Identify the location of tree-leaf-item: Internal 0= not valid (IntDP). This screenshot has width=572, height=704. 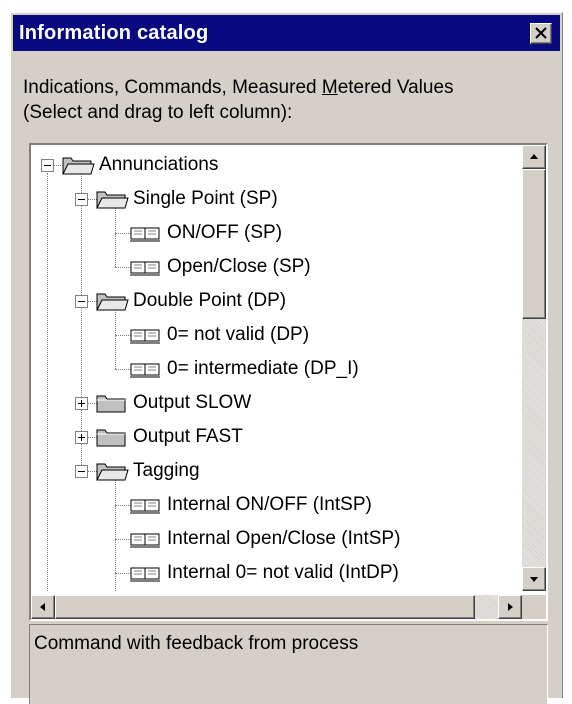
(276, 573).